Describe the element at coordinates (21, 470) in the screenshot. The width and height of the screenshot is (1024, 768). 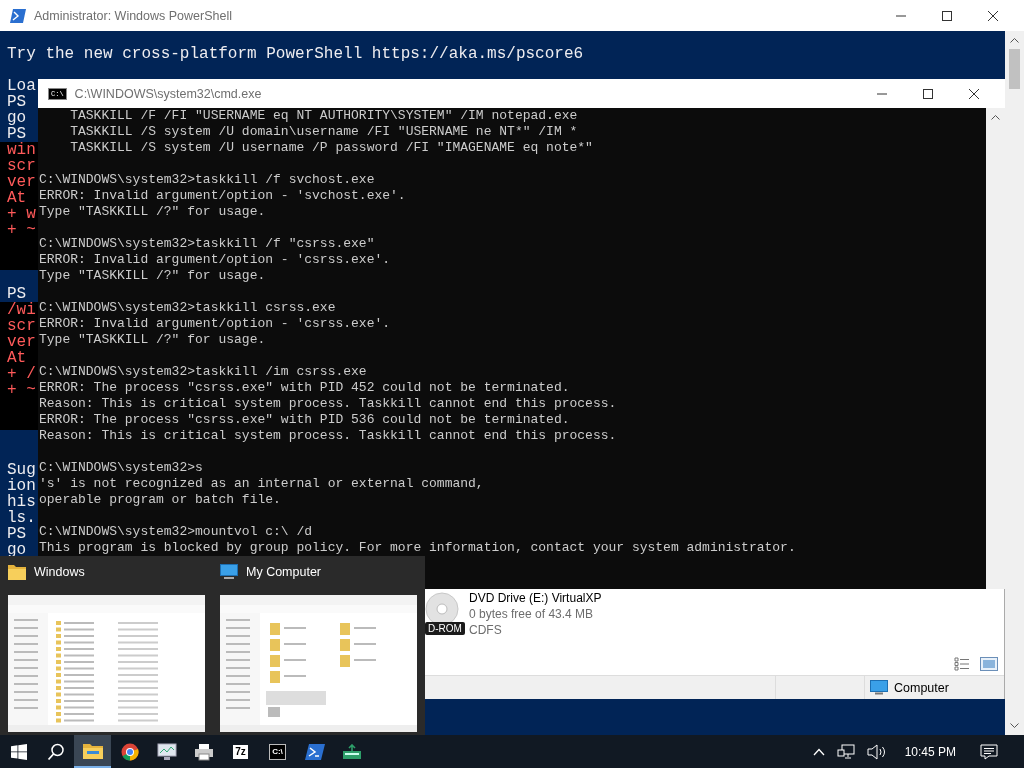
I see `console-line: Sug` at that location.